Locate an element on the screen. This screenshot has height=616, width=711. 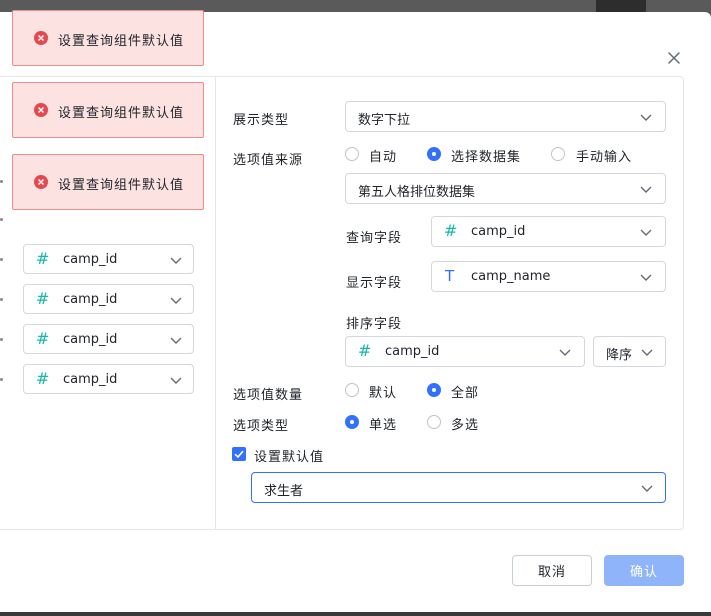
sort-field-value: camp_id is located at coordinates (412, 351).